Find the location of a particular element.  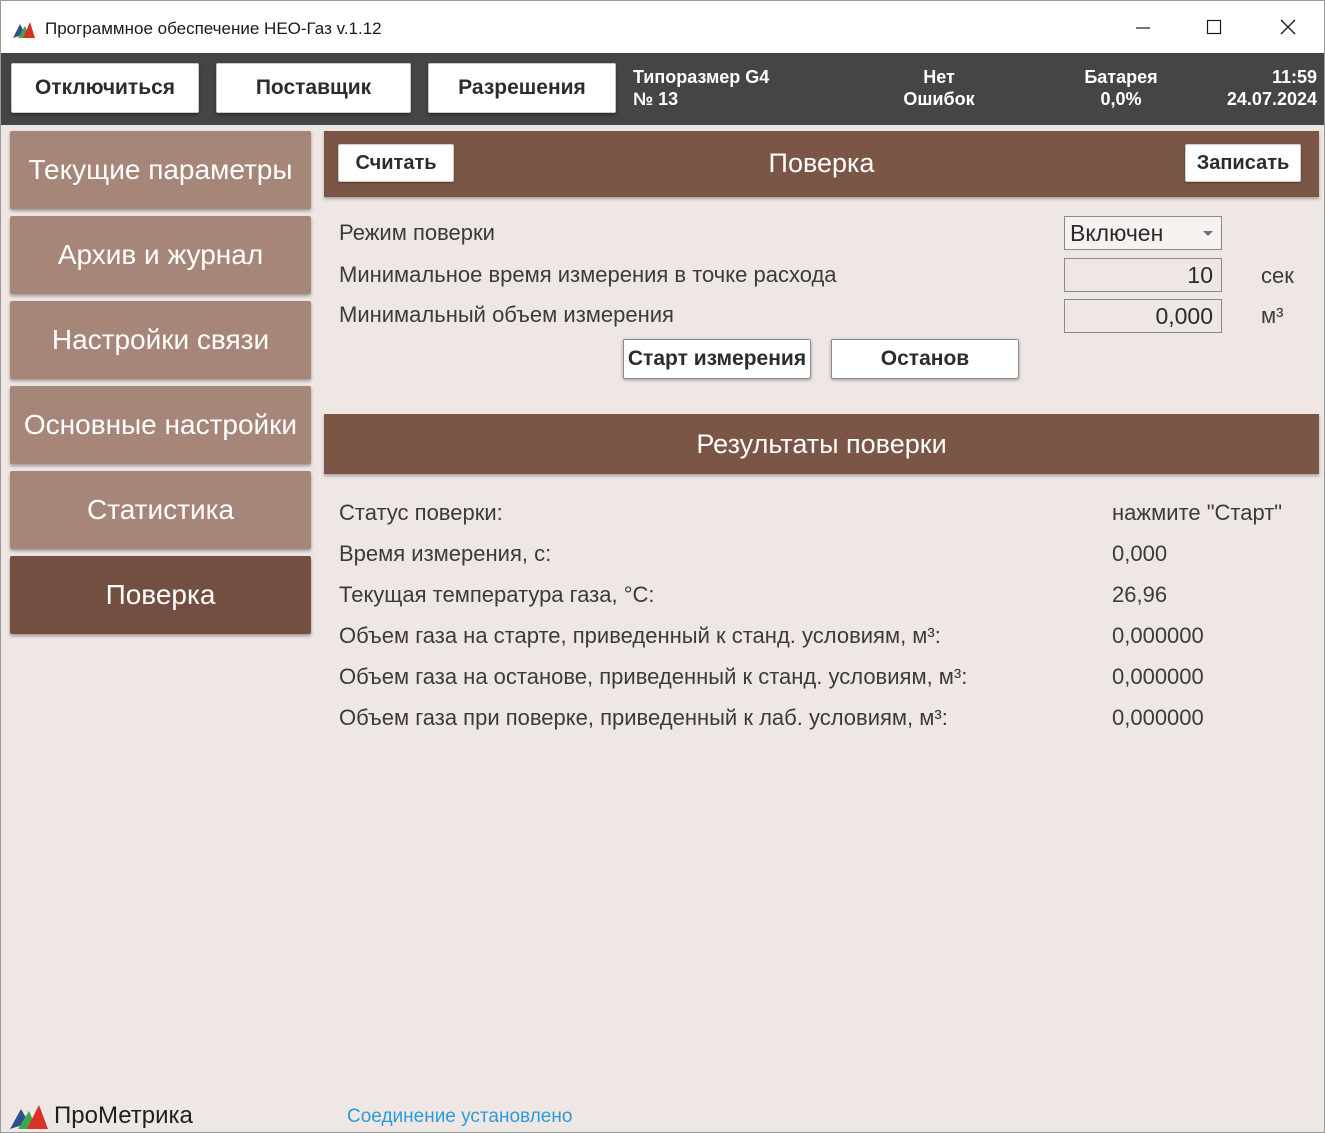

clock-date: 24.07.2024 is located at coordinates (1271, 99).